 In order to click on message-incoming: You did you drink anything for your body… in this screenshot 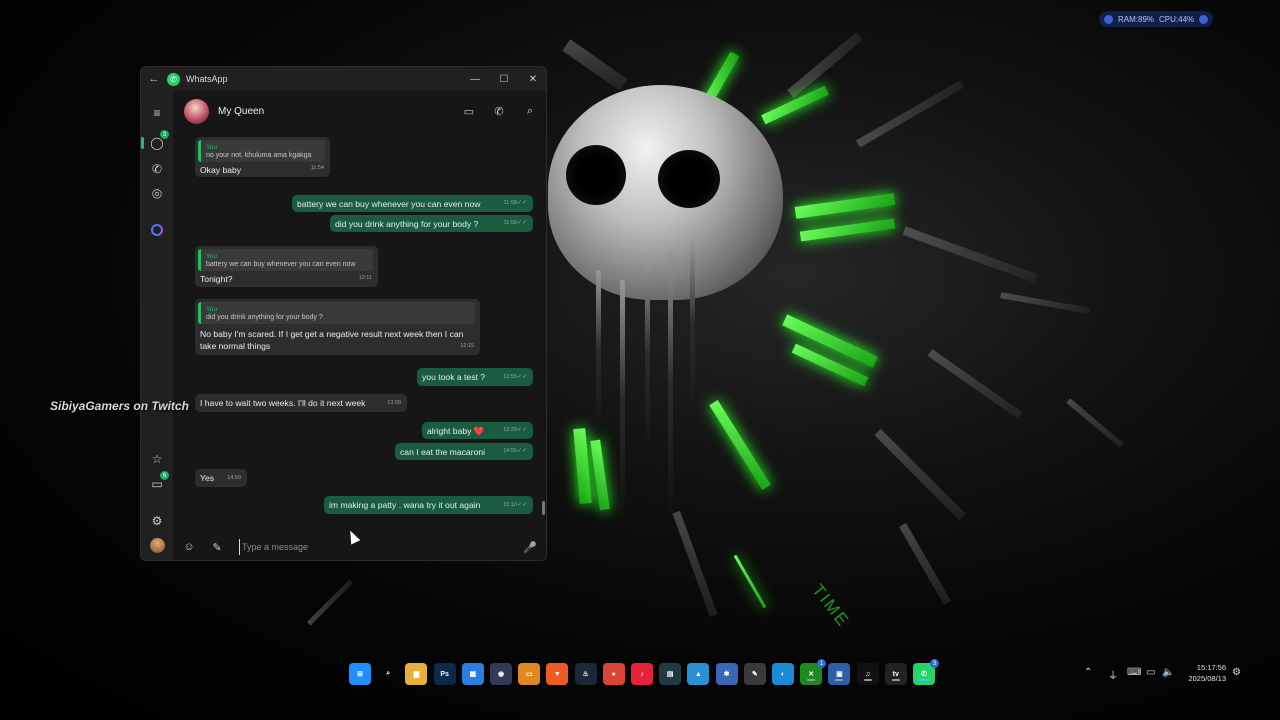, I will do `click(337, 327)`.